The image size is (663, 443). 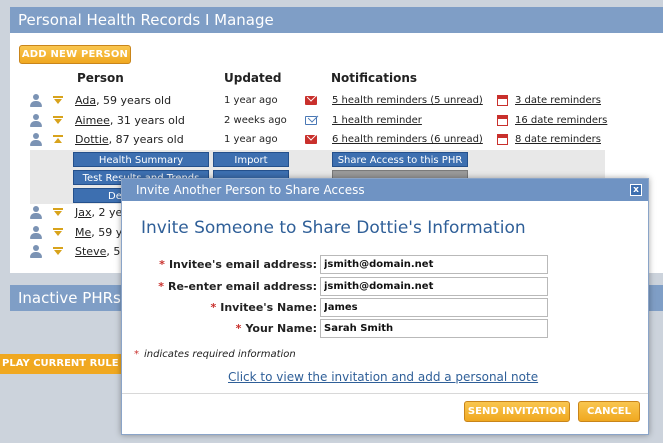 I want to click on close-icon: x, so click(x=636, y=190).